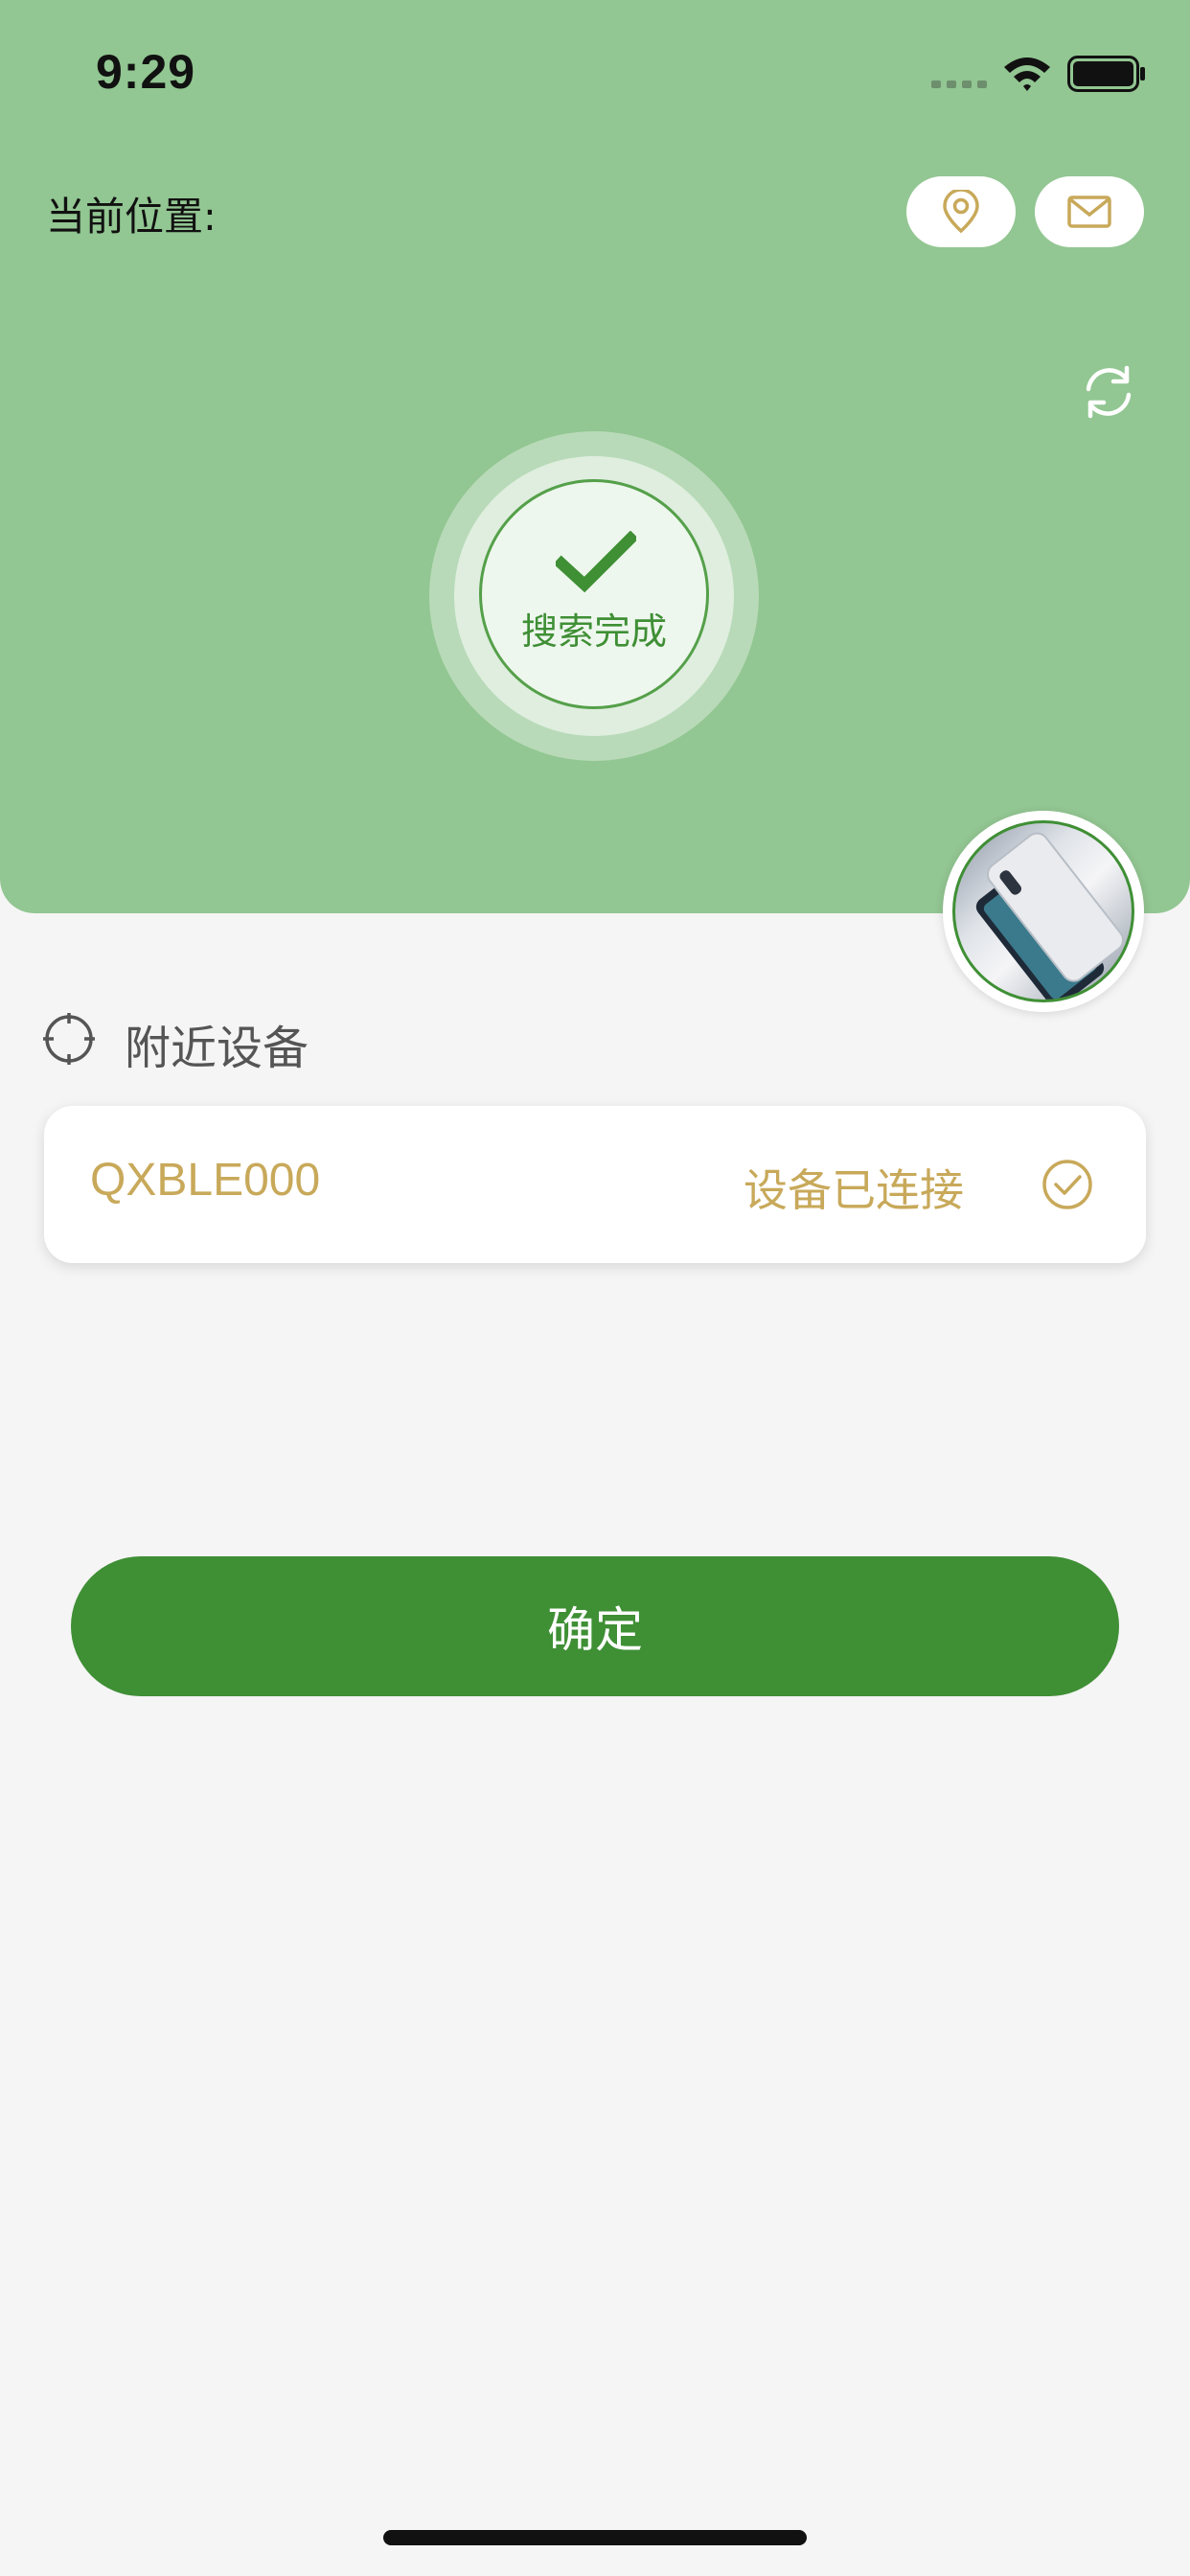 Image resolution: width=1190 pixels, height=2576 pixels. What do you see at coordinates (595, 2537) in the screenshot?
I see `home-indicator` at bounding box center [595, 2537].